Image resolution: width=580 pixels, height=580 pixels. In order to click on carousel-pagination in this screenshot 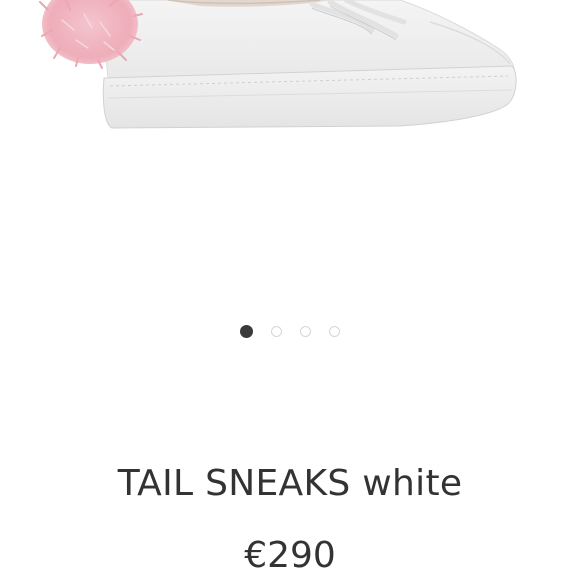, I will do `click(290, 332)`.